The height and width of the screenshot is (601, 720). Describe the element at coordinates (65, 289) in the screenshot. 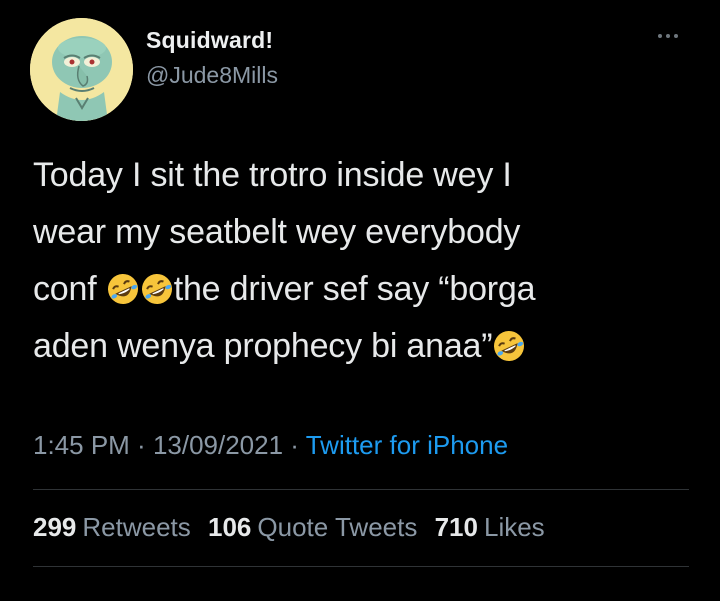

I see `tweet-line-3-text-a: conf` at that location.